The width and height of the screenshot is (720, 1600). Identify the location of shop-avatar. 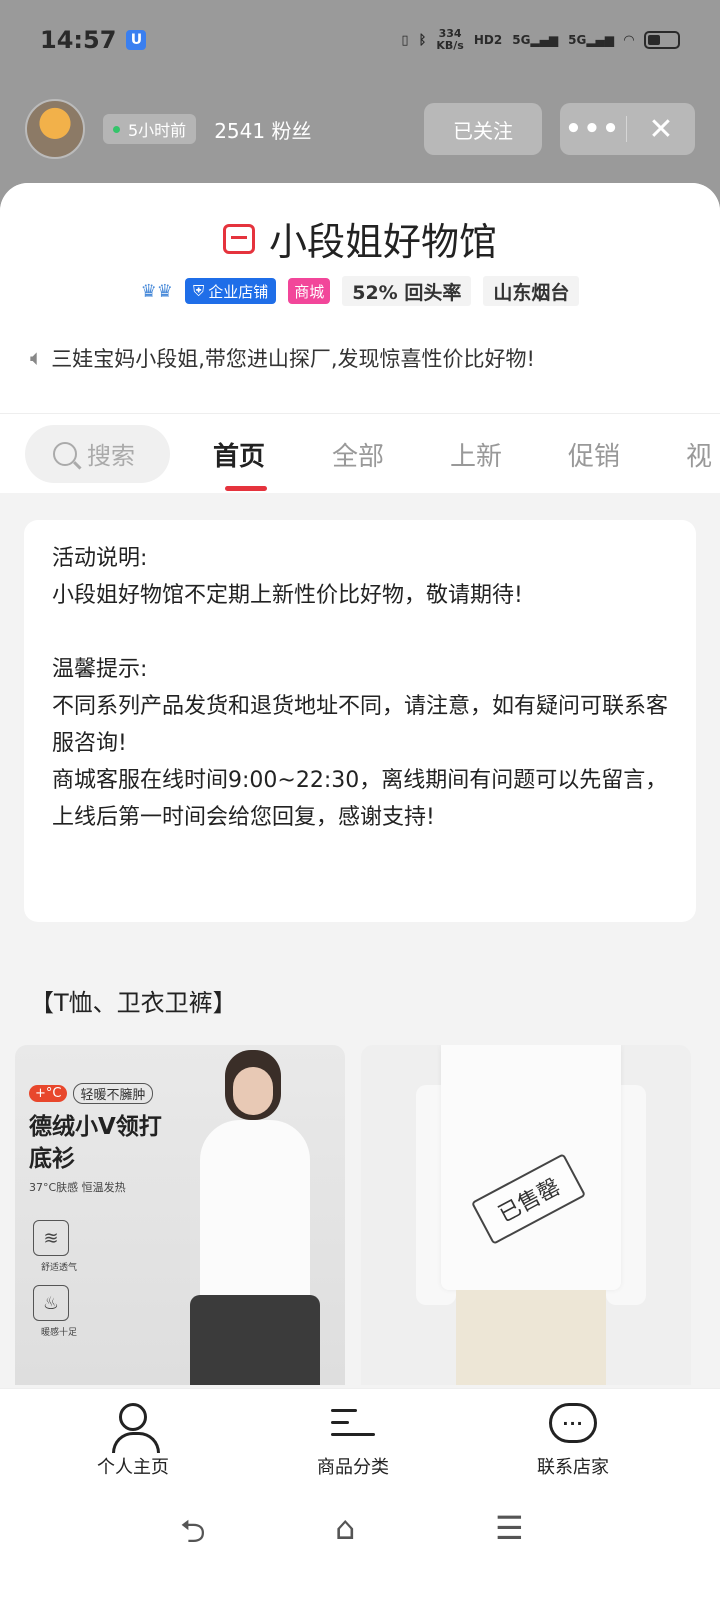
(55, 129).